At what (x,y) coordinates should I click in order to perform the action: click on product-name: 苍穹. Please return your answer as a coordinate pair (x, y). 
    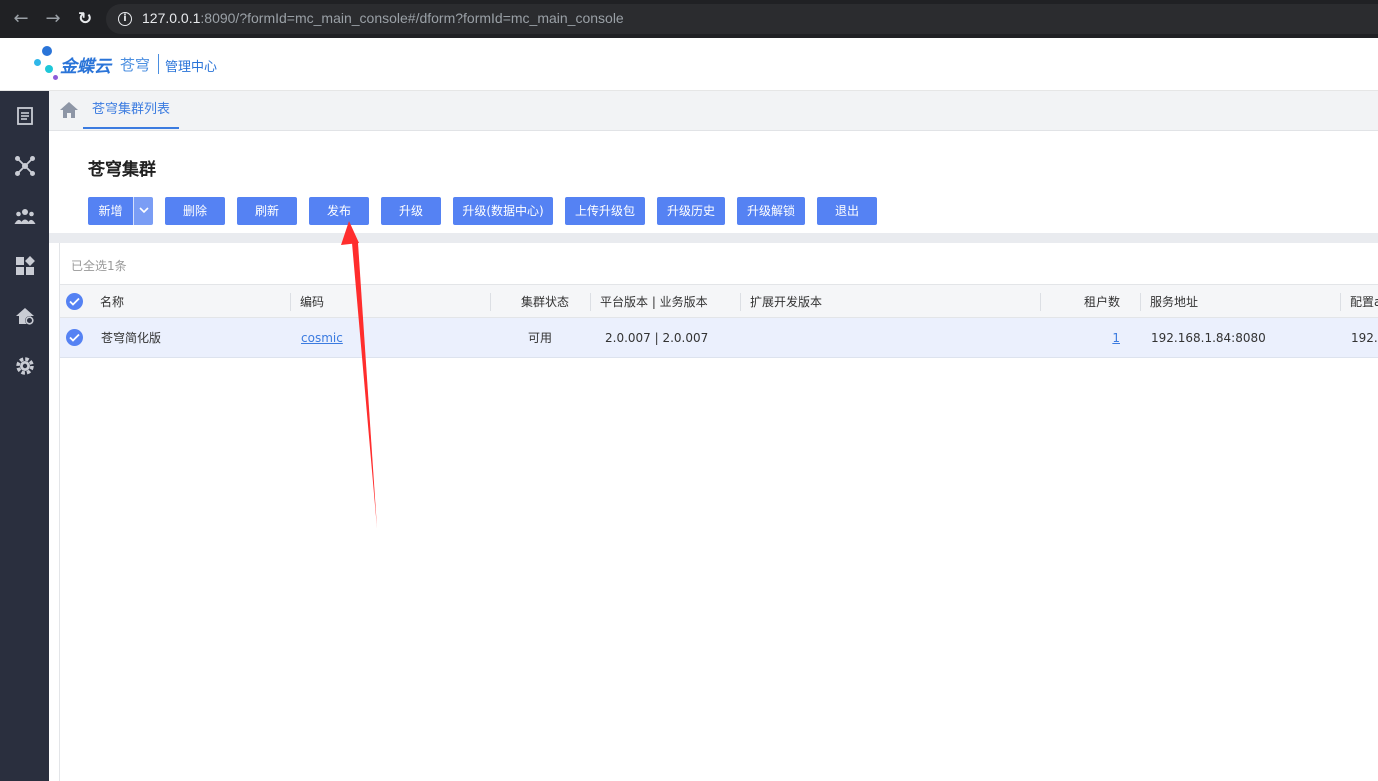
    Looking at the image, I should click on (135, 65).